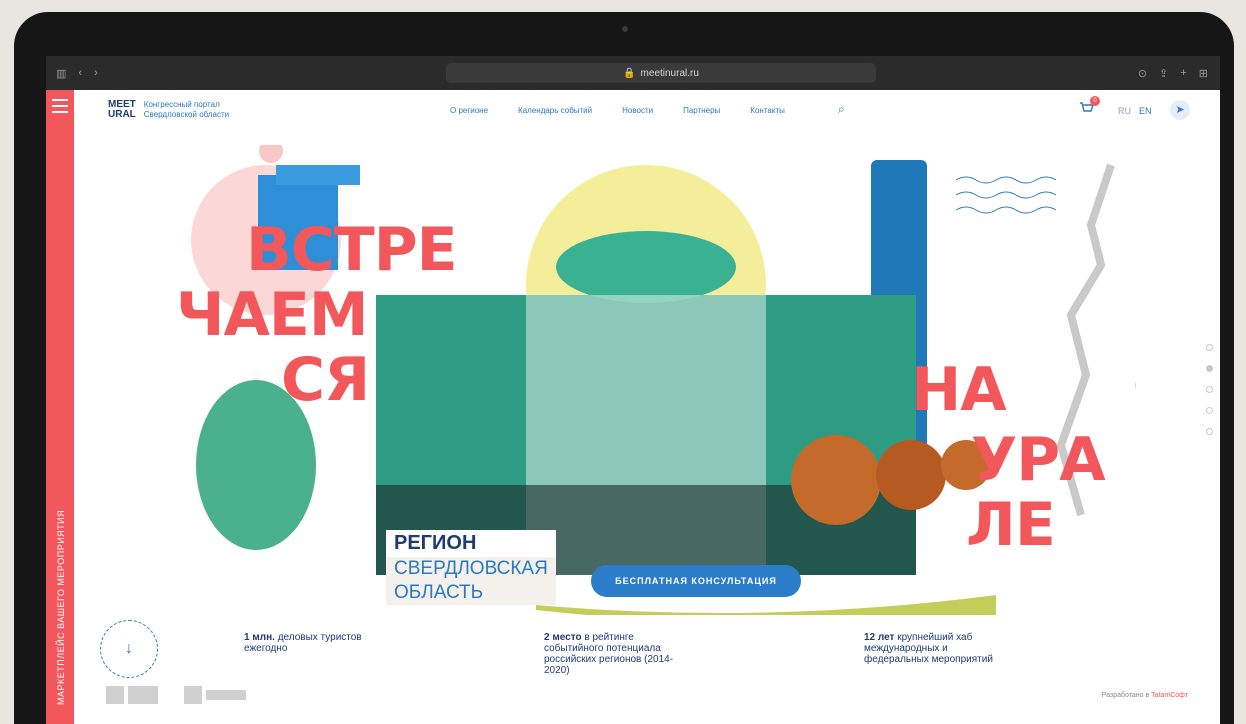 This screenshot has height=724, width=1246. I want to click on cart-badge: 0, so click(1095, 101).